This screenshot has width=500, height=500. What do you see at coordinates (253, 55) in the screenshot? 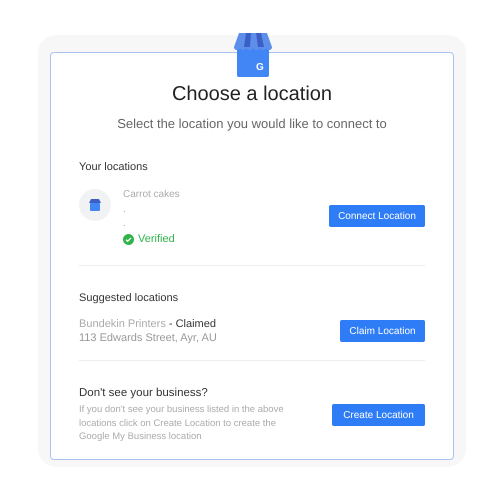
I see `store-logo: G` at bounding box center [253, 55].